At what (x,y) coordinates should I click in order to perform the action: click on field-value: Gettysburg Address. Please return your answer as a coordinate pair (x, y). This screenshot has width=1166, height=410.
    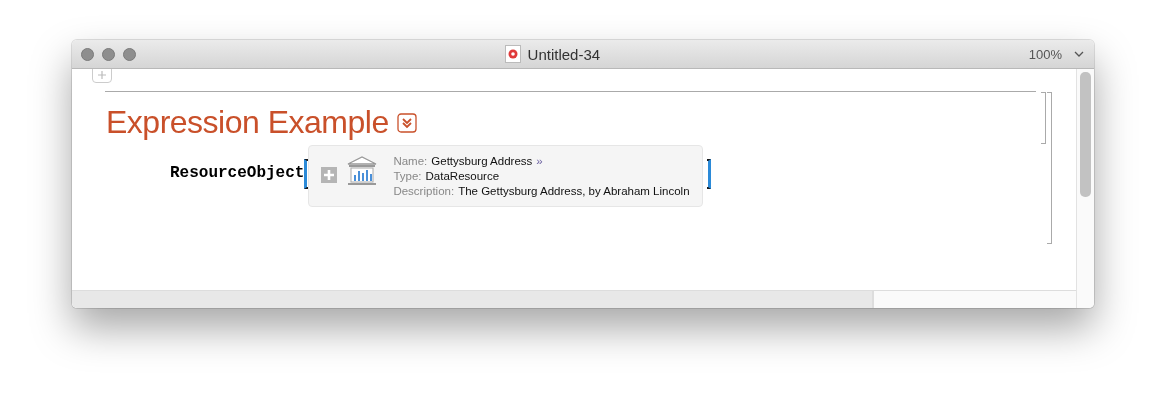
    Looking at the image, I should click on (482, 161).